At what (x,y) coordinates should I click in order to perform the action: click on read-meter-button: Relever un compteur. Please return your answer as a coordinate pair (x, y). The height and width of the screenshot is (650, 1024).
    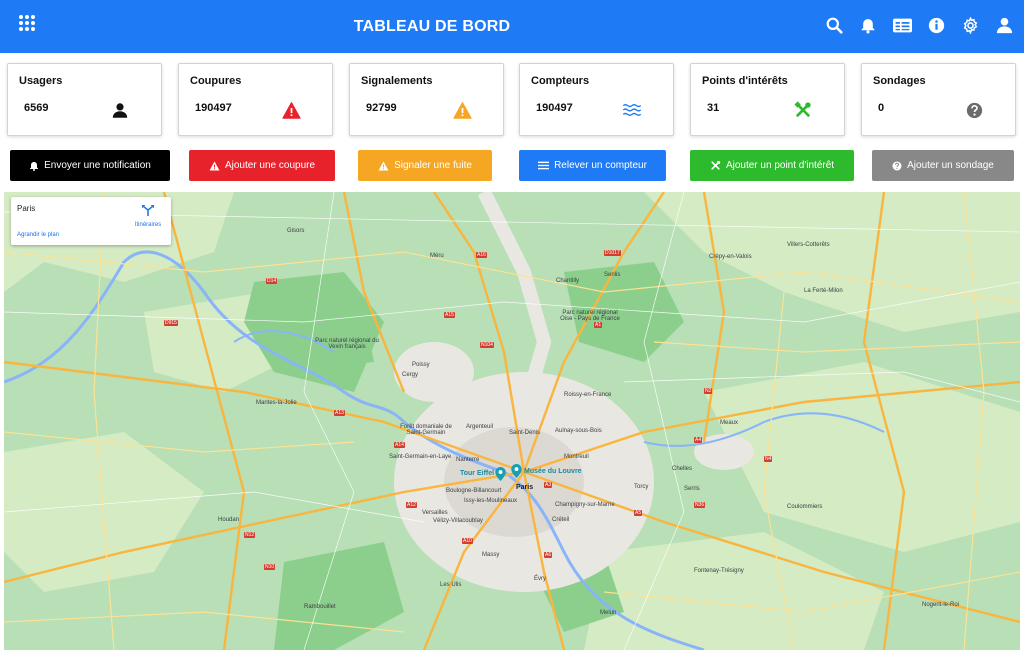
    Looking at the image, I should click on (592, 165).